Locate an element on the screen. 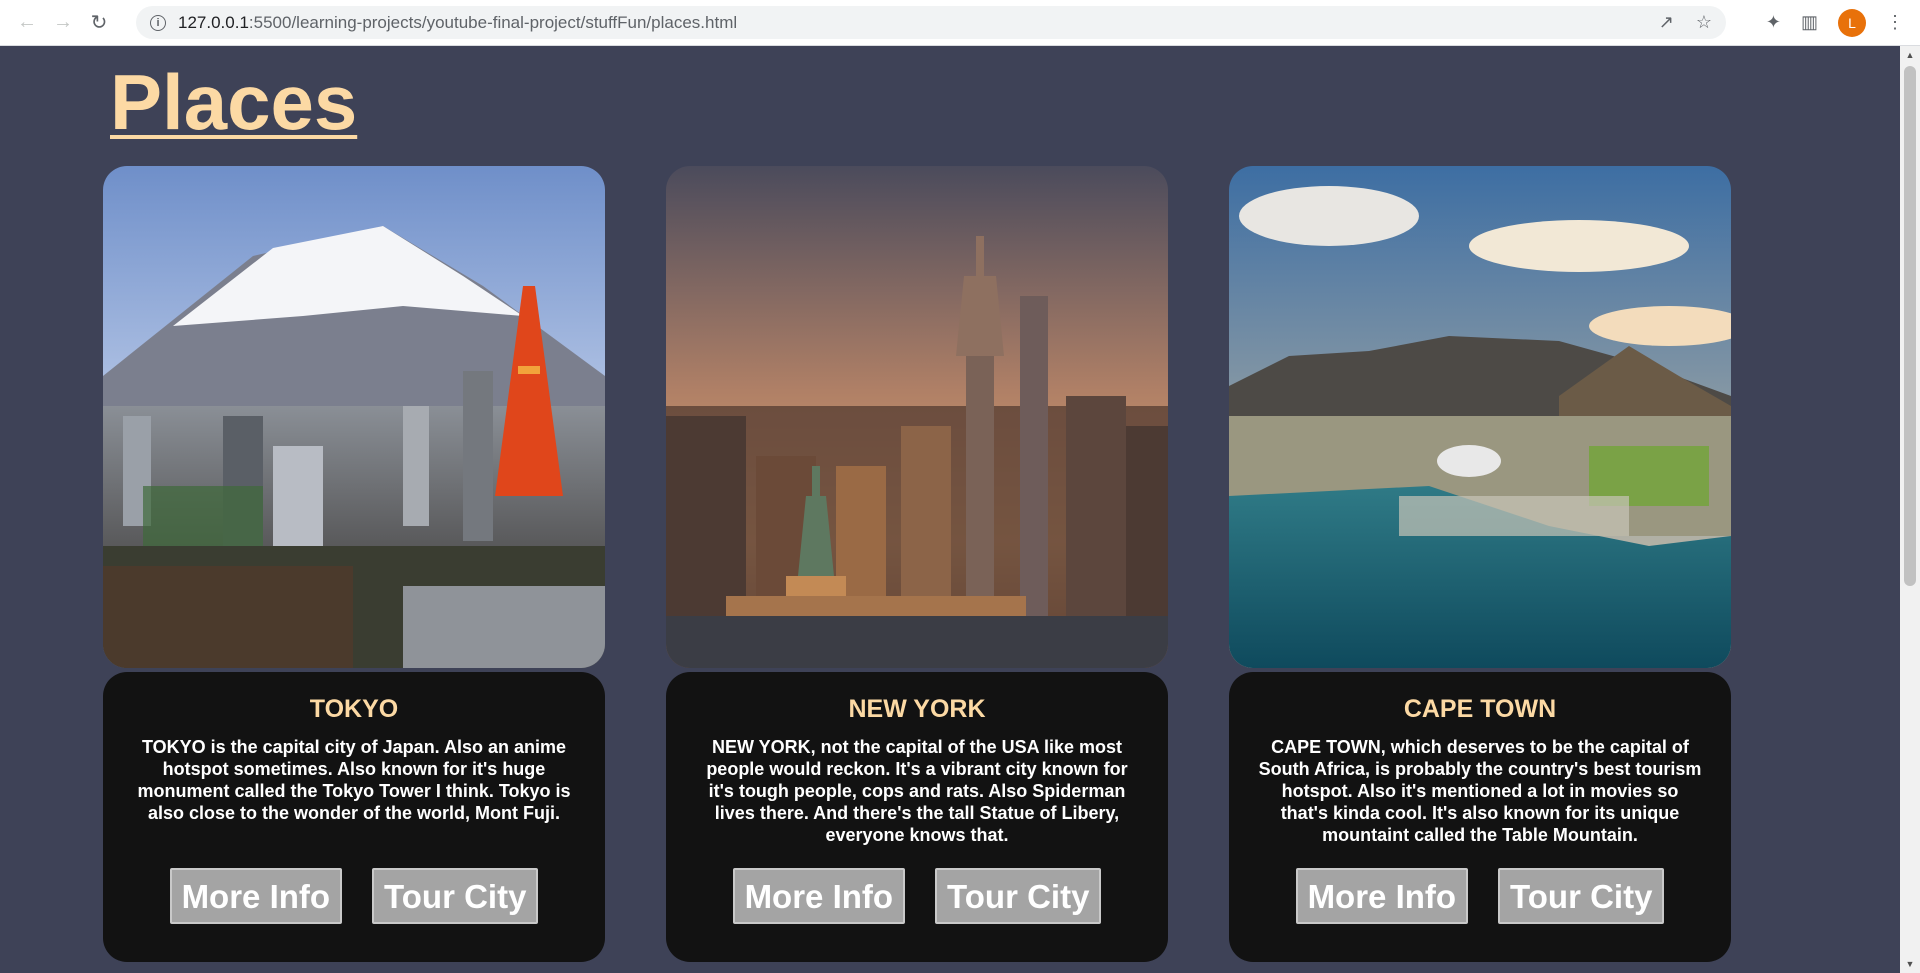 The height and width of the screenshot is (973, 1920). forward-icon: → is located at coordinates (63, 23).